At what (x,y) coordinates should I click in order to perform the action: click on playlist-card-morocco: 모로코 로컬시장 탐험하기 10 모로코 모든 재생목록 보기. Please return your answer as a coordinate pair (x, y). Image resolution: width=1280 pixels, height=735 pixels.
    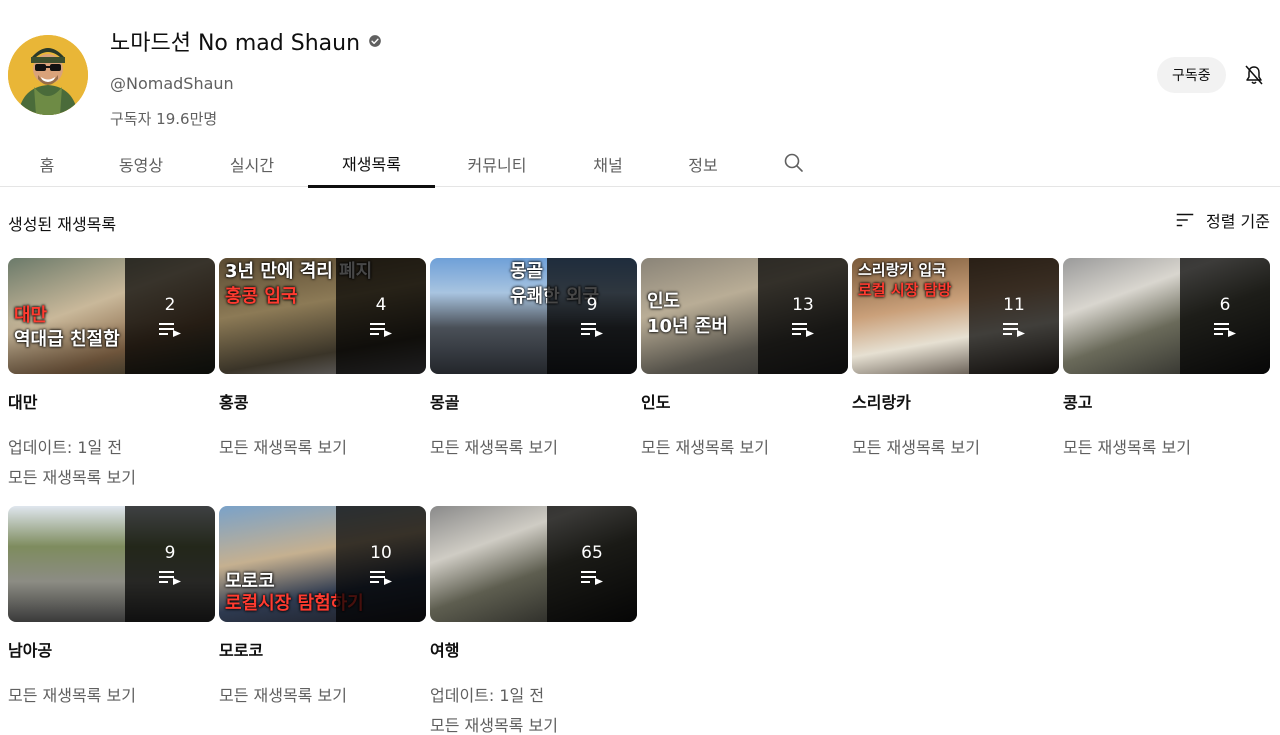
    Looking at the image, I should click on (322, 608).